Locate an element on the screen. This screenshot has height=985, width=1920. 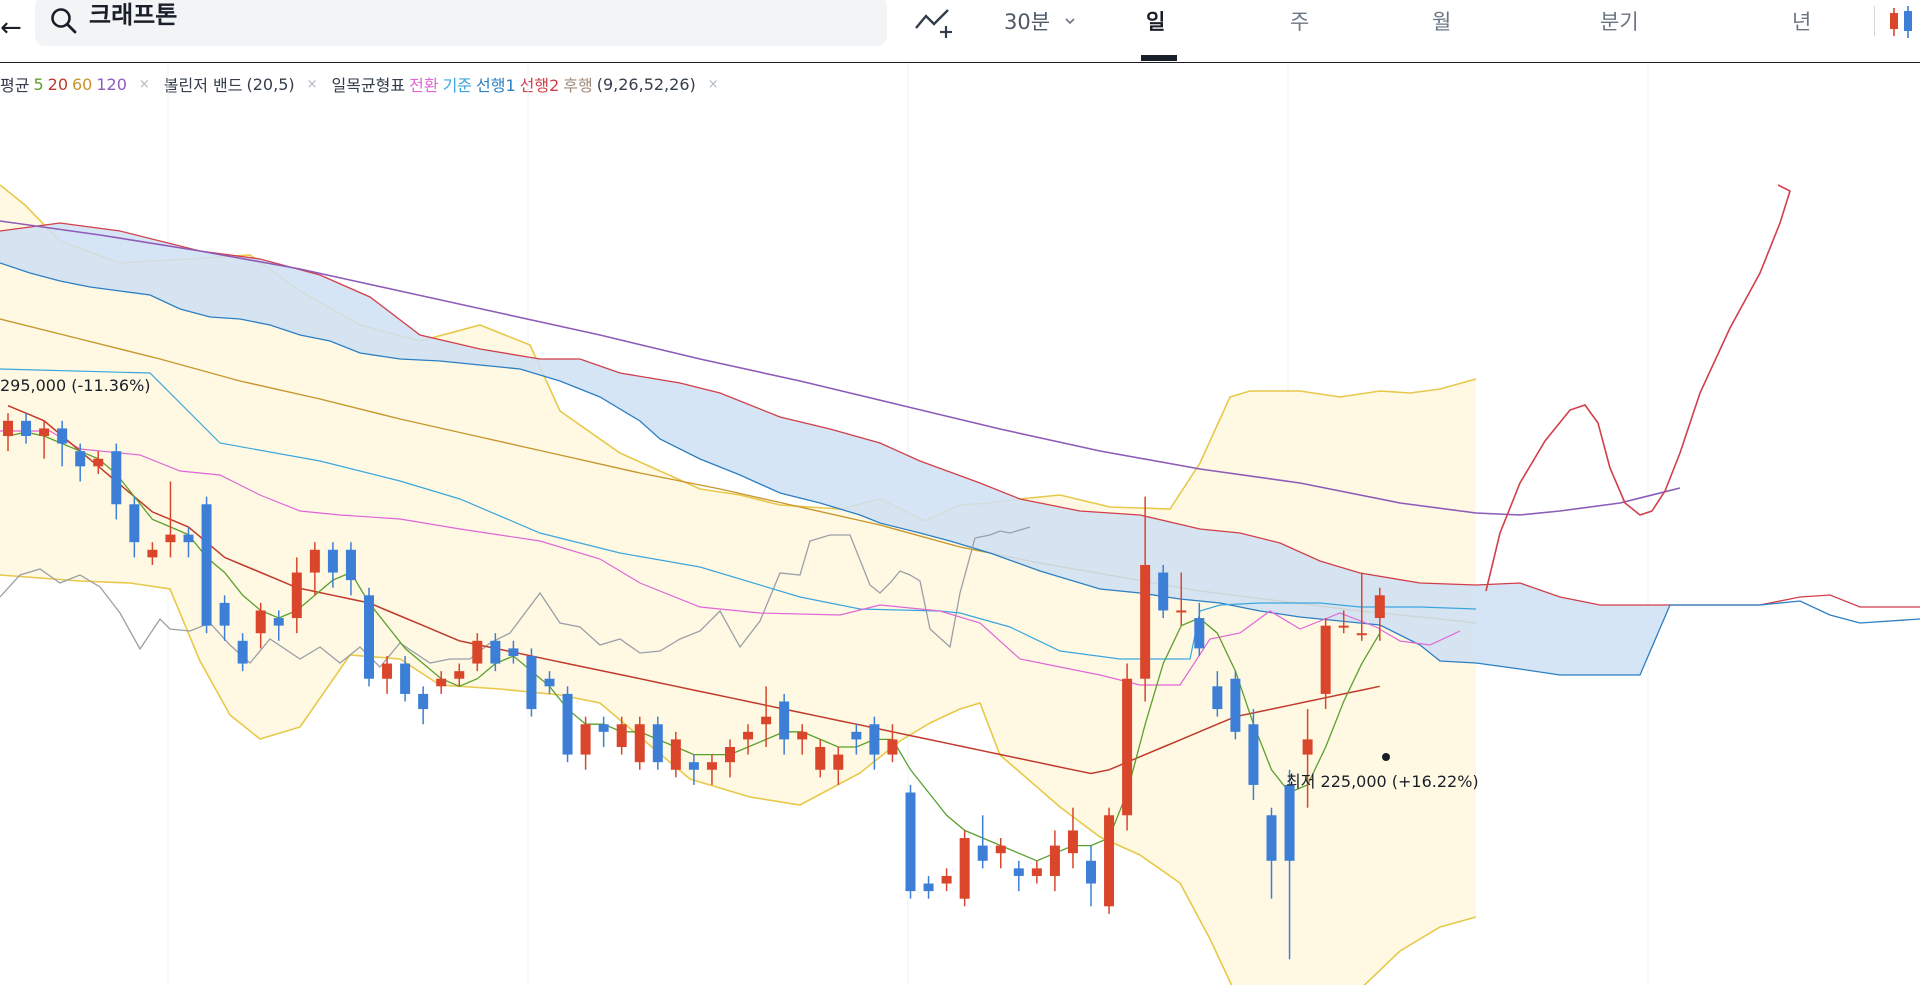
interval-label: 30분 is located at coordinates (1027, 22).